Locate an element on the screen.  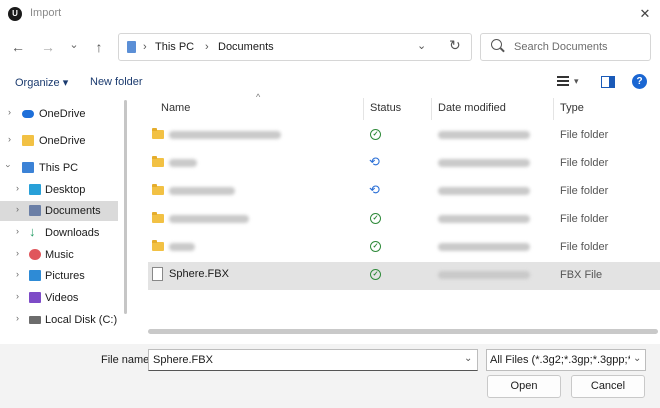
file-type-filter-select: All Files (*.3g2;*.3gp;*.3gpp;*.3g ⌄ is located at coordinates (566, 360).